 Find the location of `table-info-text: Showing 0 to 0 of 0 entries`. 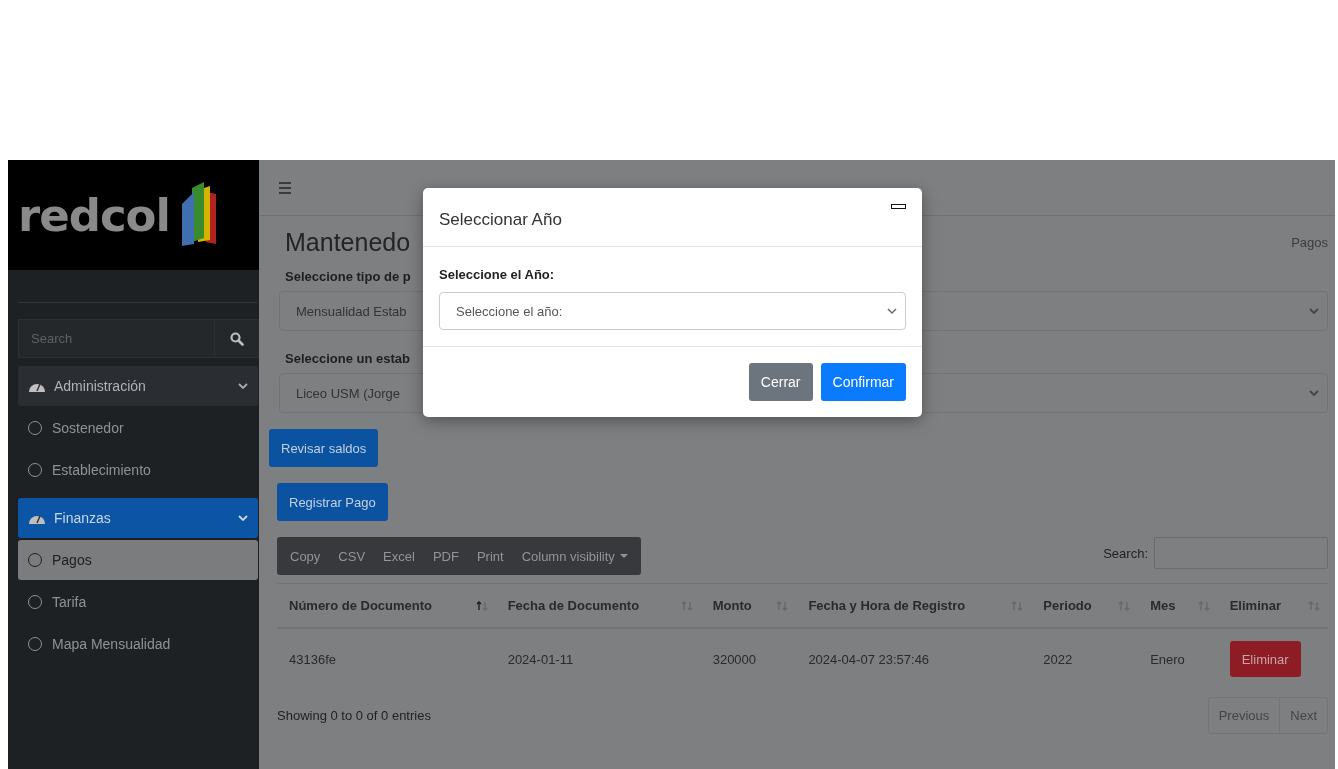

table-info-text: Showing 0 to 0 of 0 entries is located at coordinates (354, 715).